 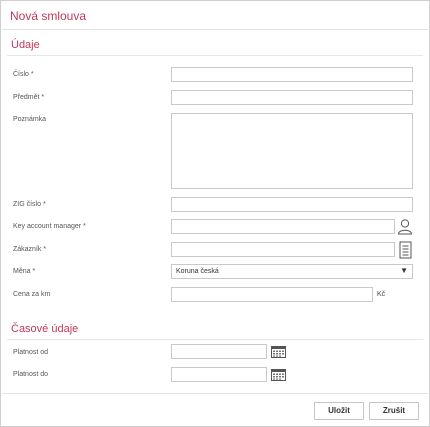 I want to click on cislo-input, so click(x=292, y=74).